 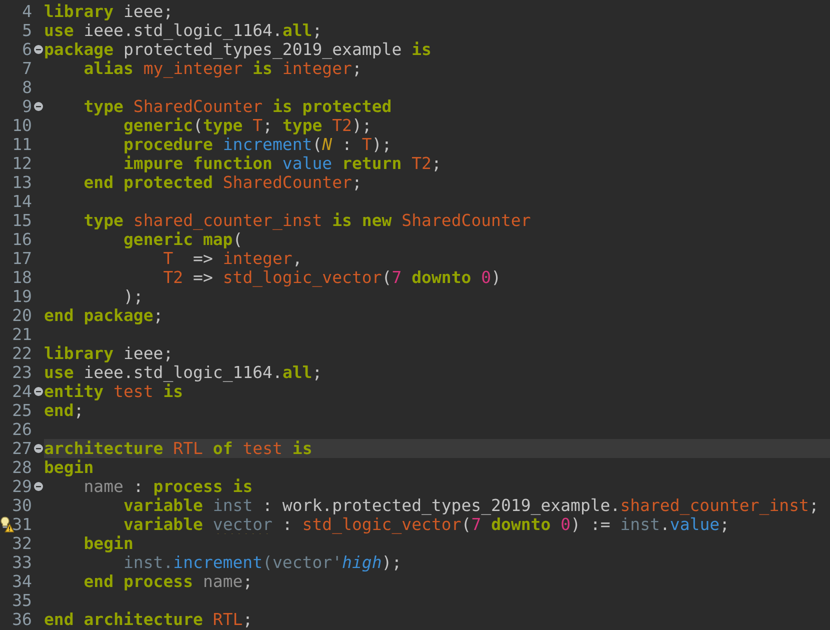 What do you see at coordinates (247, 125) in the screenshot?
I see `code-line: generic(type T; type T2);` at bounding box center [247, 125].